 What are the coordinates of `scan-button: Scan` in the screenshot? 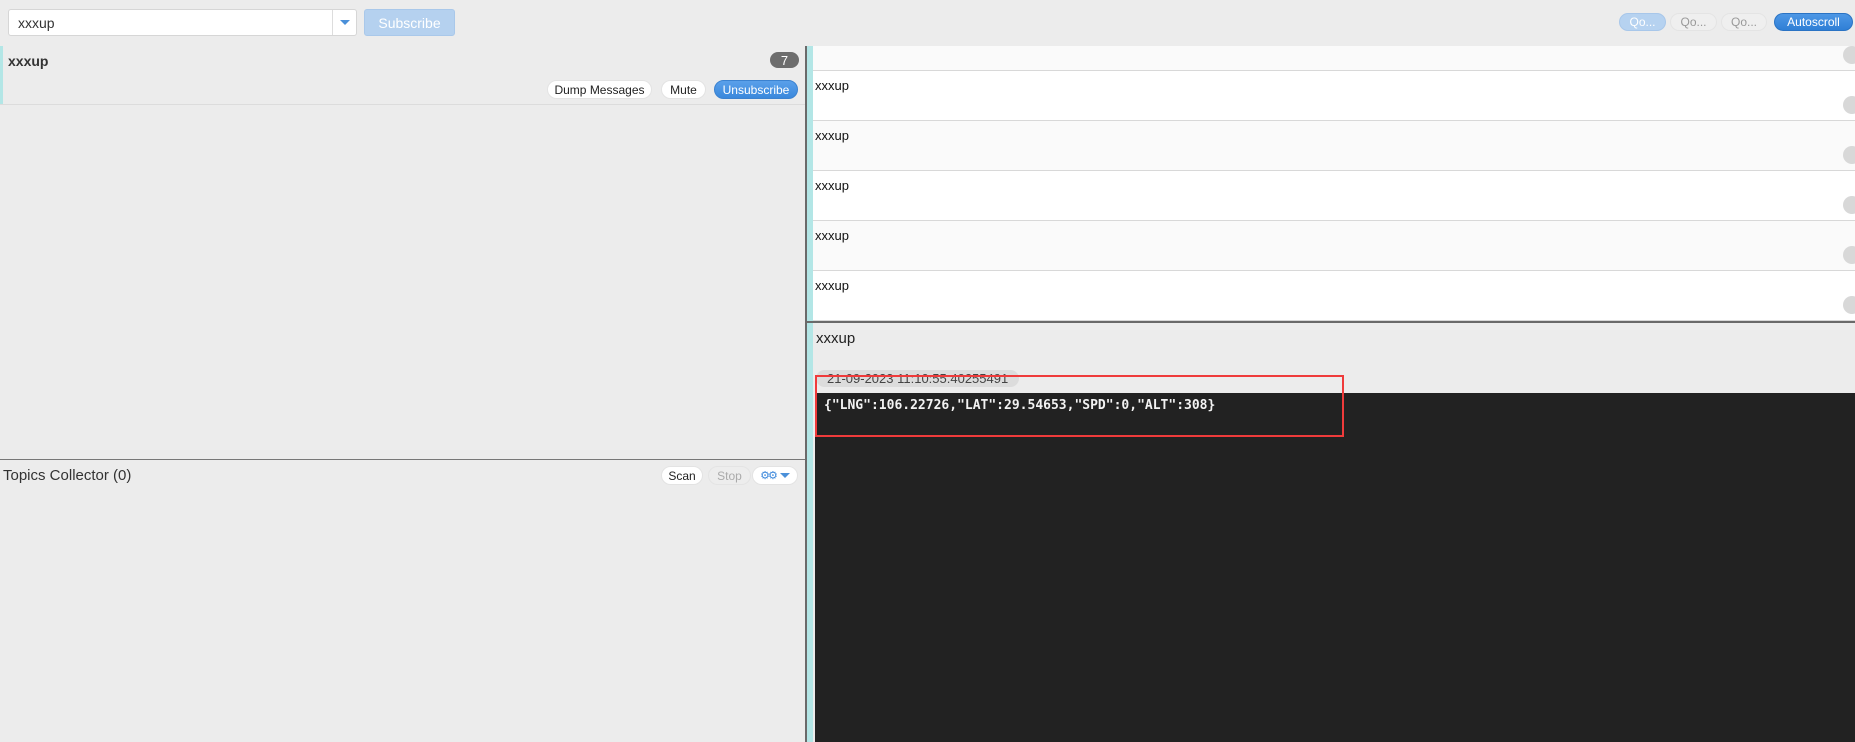 It's located at (682, 475).